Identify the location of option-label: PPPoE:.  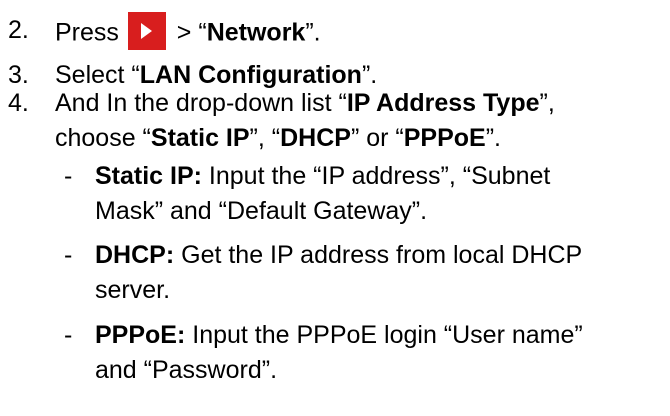
(140, 335).